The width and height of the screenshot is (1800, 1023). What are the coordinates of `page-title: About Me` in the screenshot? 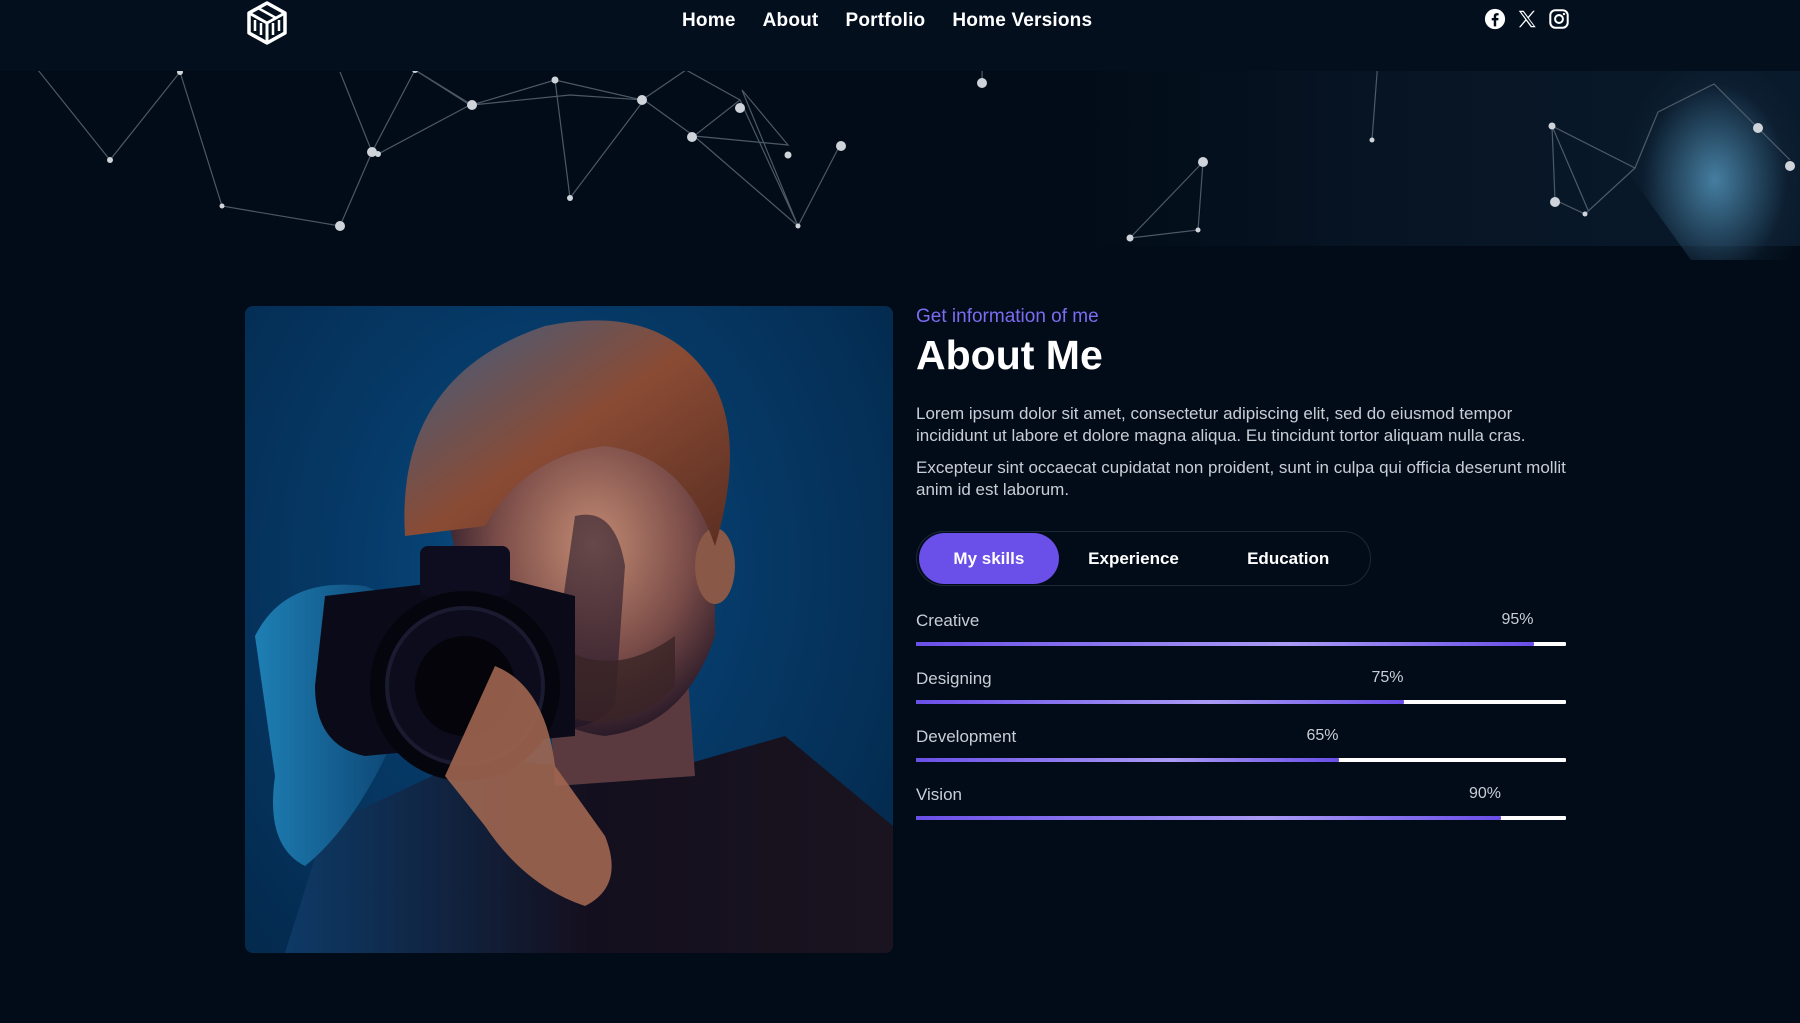 It's located at (1009, 355).